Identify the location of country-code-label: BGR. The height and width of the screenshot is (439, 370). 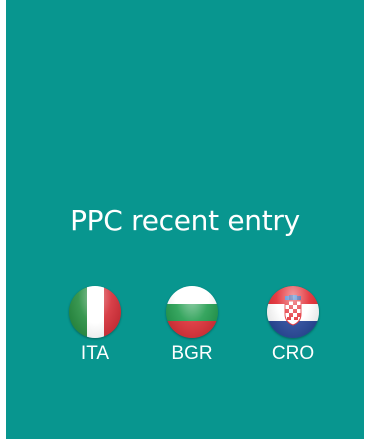
(192, 353).